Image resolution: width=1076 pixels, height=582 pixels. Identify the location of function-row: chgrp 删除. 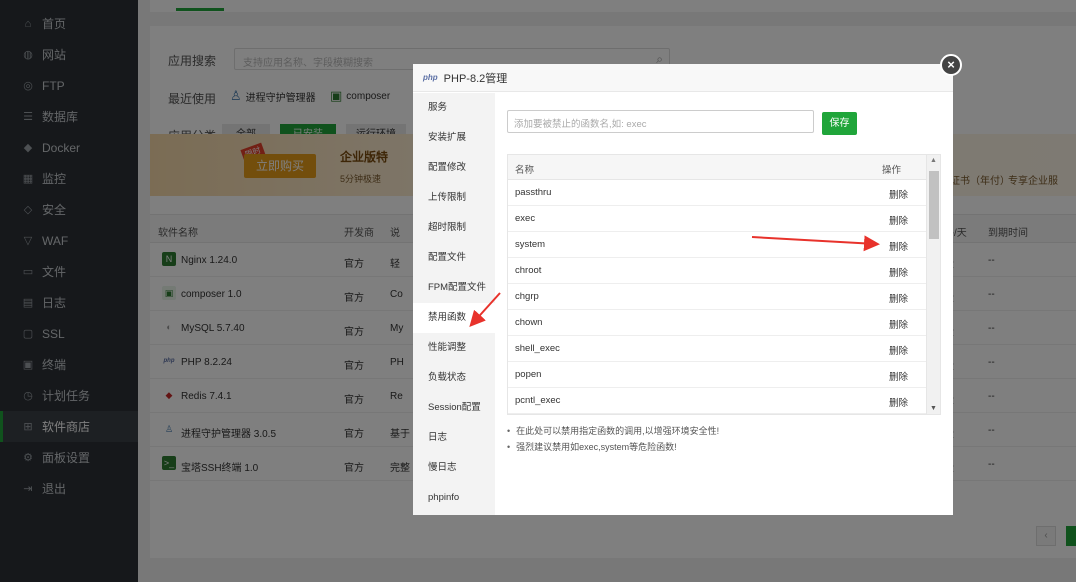
(717, 297).